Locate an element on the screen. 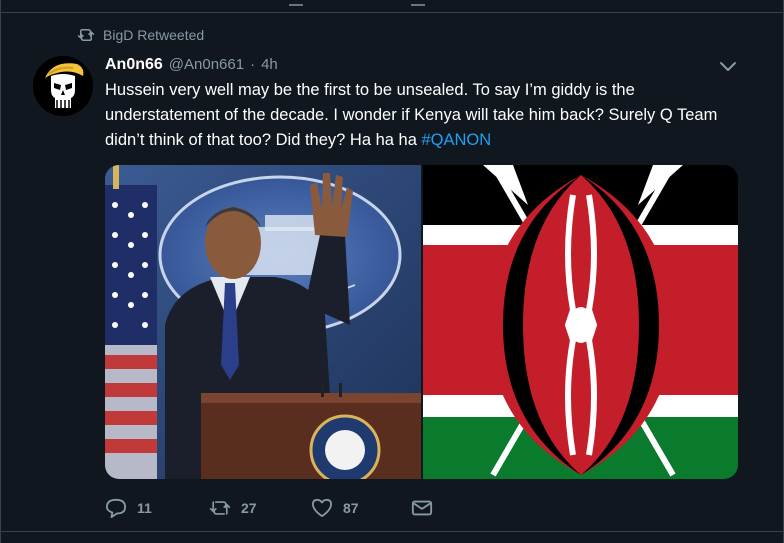 The height and width of the screenshot is (543, 784). retweeted-by-line: BigD Retweeted is located at coordinates (140, 35).